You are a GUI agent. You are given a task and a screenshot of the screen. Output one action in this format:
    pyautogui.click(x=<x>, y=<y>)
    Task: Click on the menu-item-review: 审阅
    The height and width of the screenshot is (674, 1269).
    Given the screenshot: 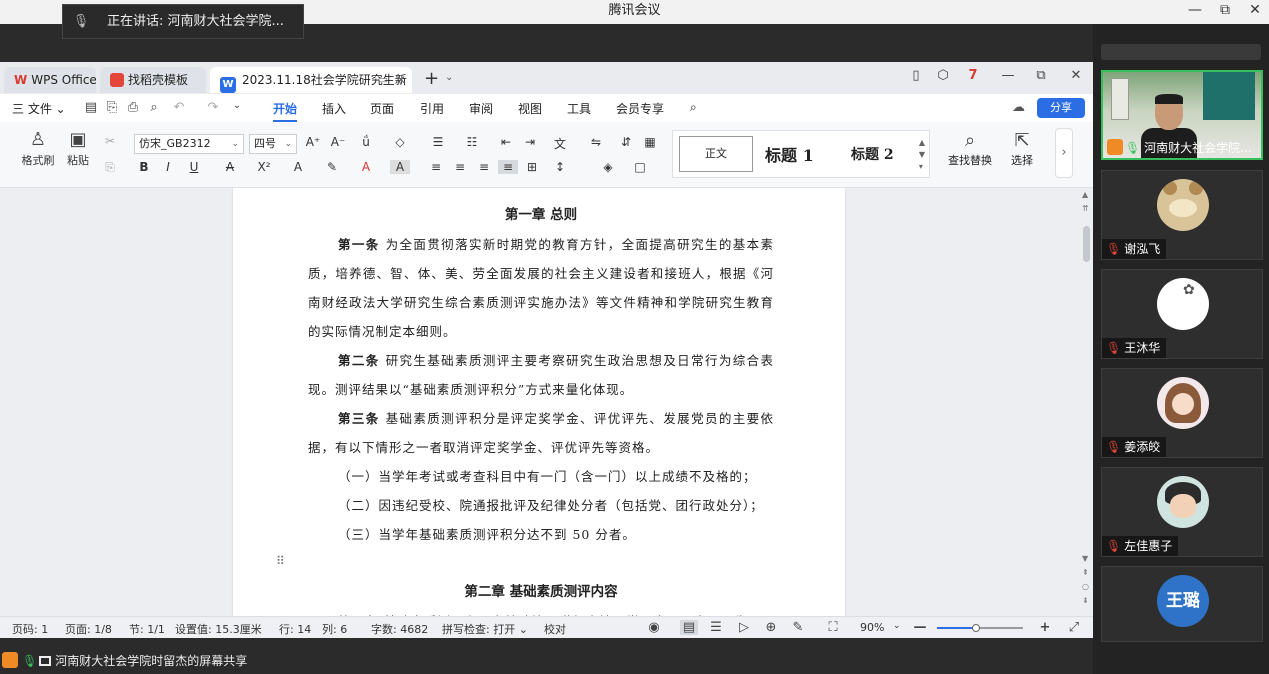 What is the action you would take?
    pyautogui.click(x=481, y=108)
    